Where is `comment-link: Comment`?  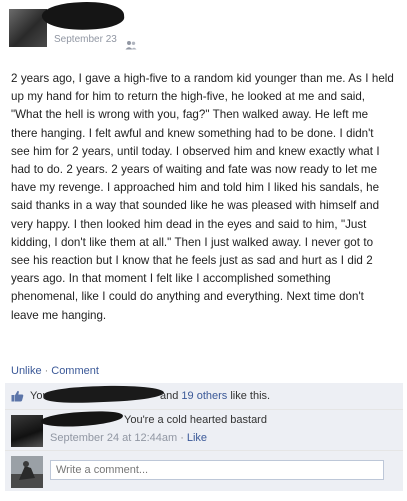 comment-link: Comment is located at coordinates (75, 371).